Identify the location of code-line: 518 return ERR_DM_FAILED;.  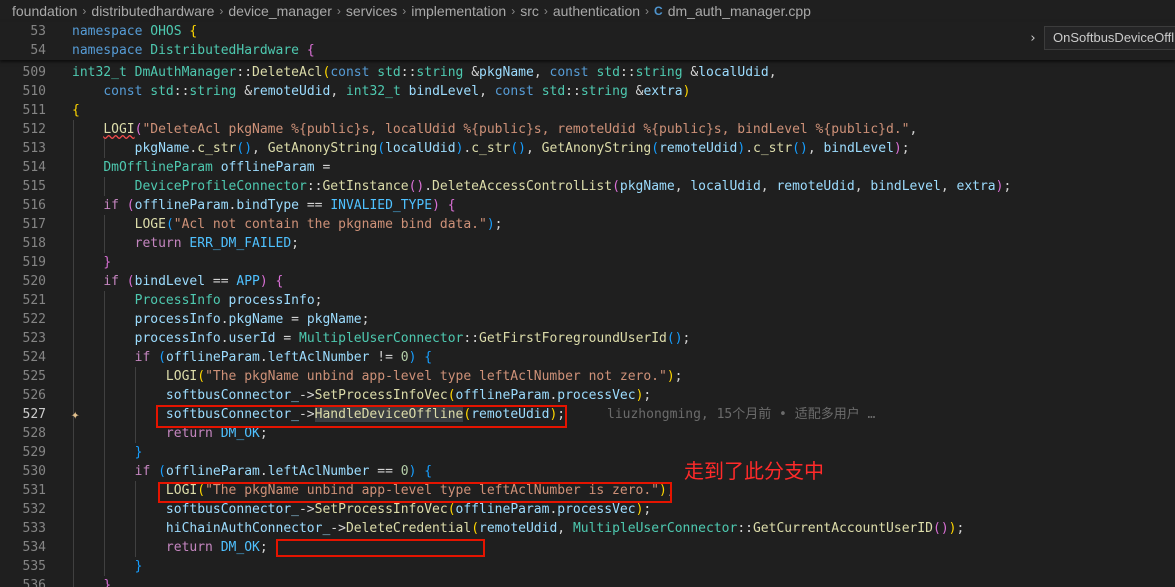
(587, 243).